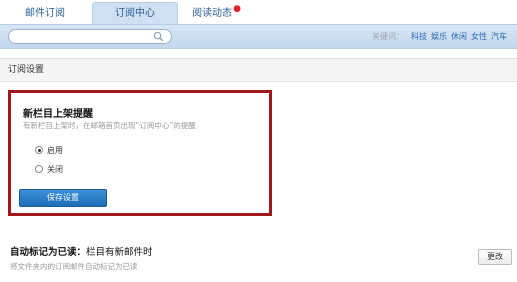  Describe the element at coordinates (258, 70) in the screenshot. I see `section-header: 订阅设置` at that location.